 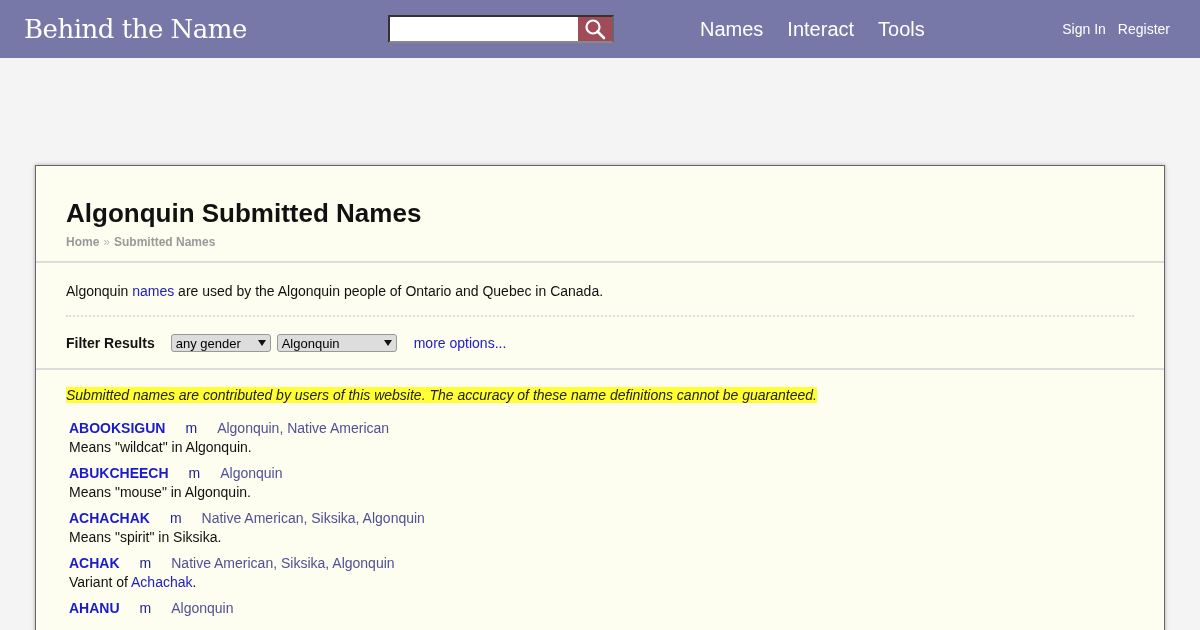 What do you see at coordinates (160, 492) in the screenshot?
I see `name-meaning: Means "mouse" in Algonquin.` at bounding box center [160, 492].